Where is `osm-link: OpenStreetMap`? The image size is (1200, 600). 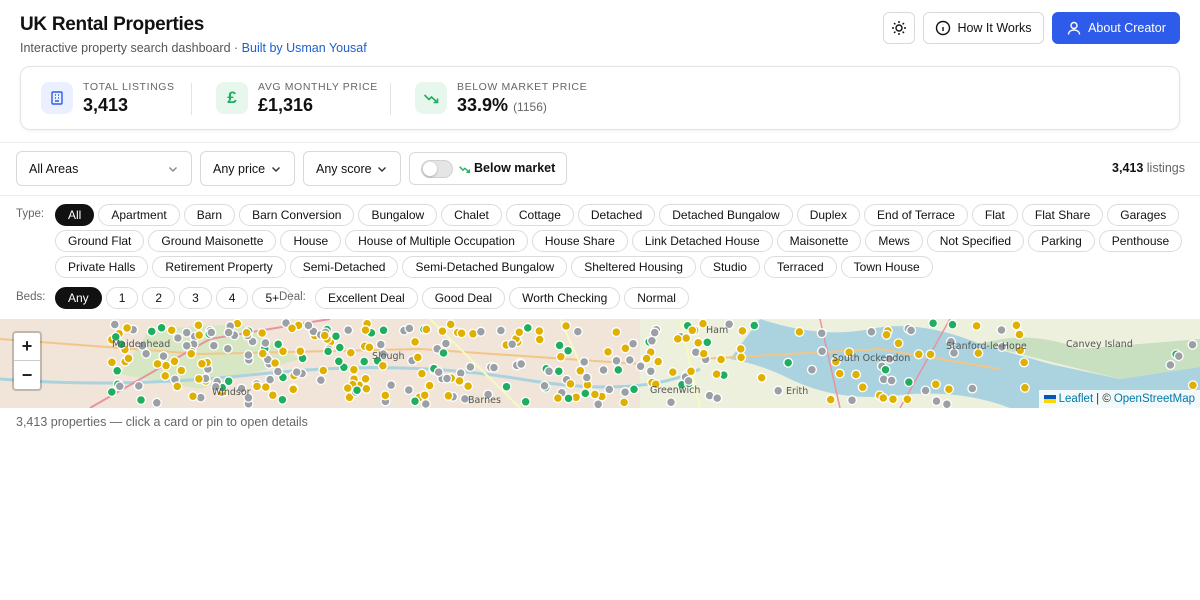 osm-link: OpenStreetMap is located at coordinates (1154, 399).